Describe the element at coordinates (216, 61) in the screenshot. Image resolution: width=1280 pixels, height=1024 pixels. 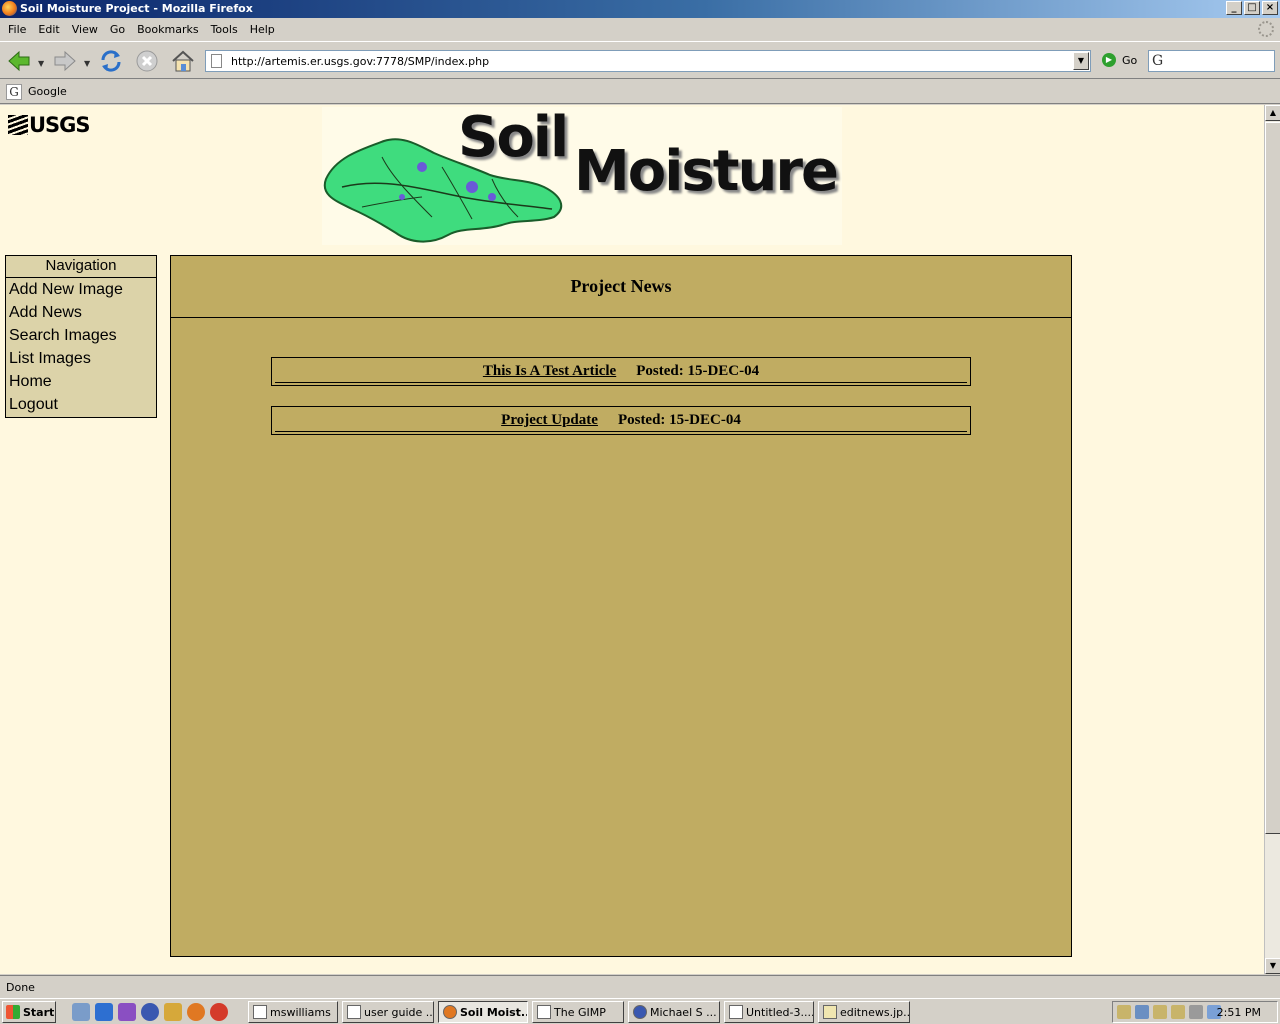
I see `page-icon` at that location.